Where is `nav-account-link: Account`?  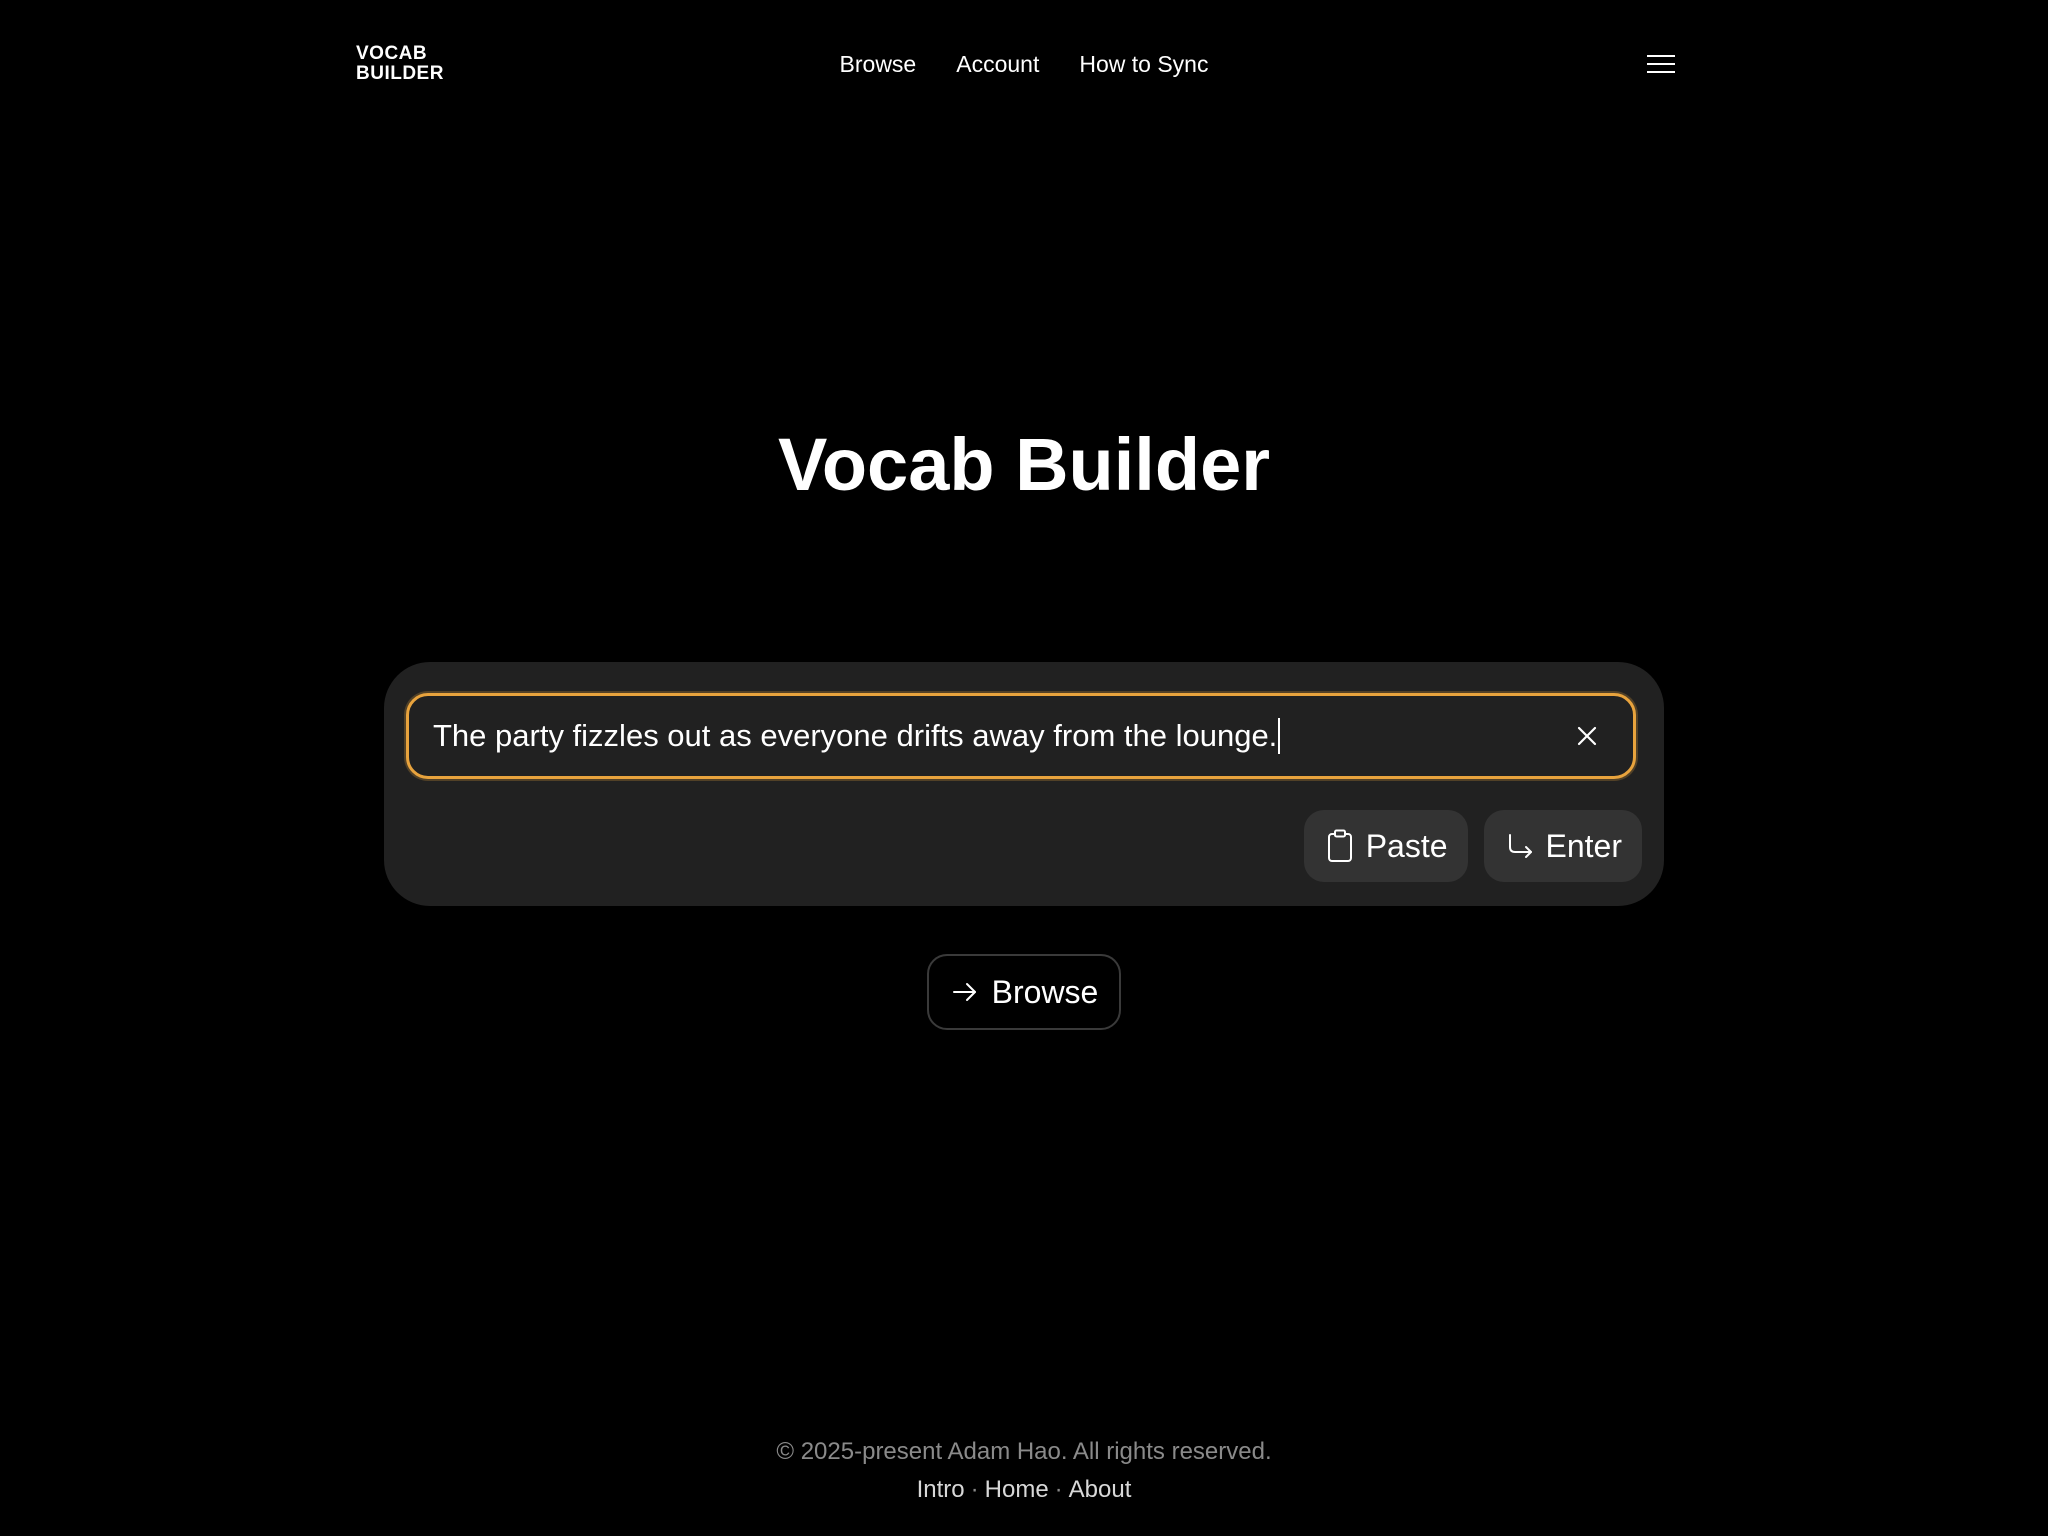 nav-account-link: Account is located at coordinates (997, 64).